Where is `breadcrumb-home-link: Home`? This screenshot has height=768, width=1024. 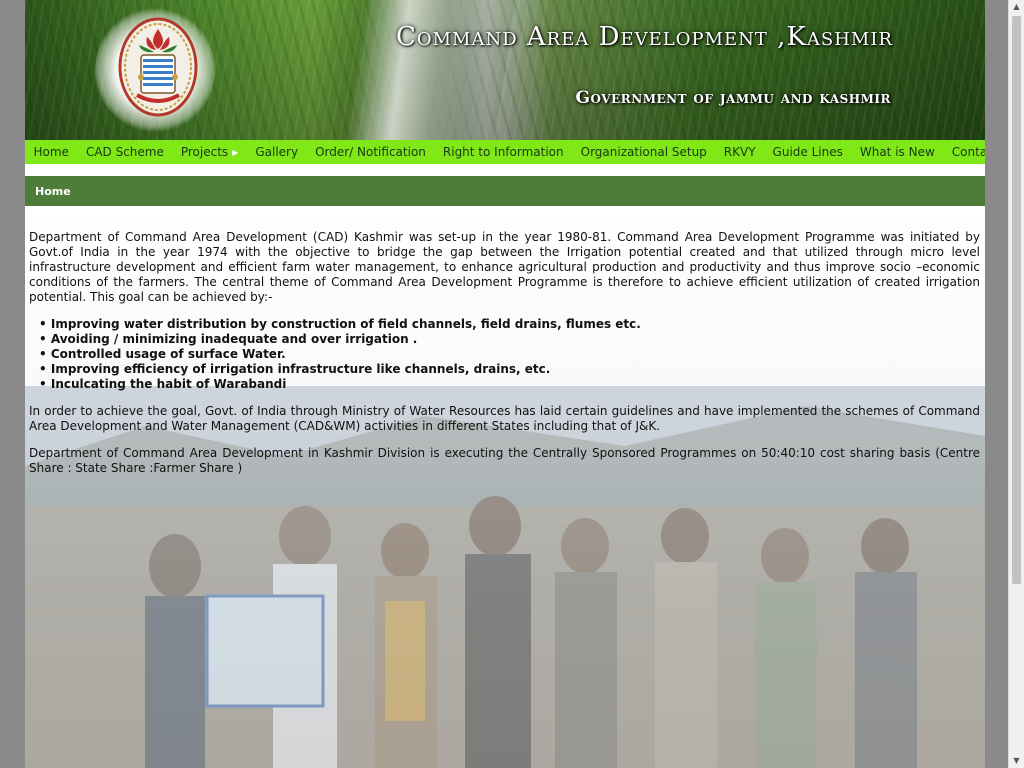 breadcrumb-home-link: Home is located at coordinates (48, 191).